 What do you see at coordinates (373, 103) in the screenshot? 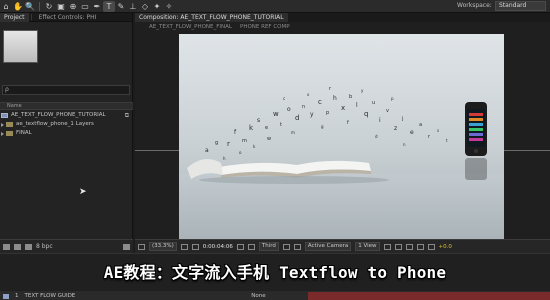
I see `svg-text: u` at bounding box center [373, 103].